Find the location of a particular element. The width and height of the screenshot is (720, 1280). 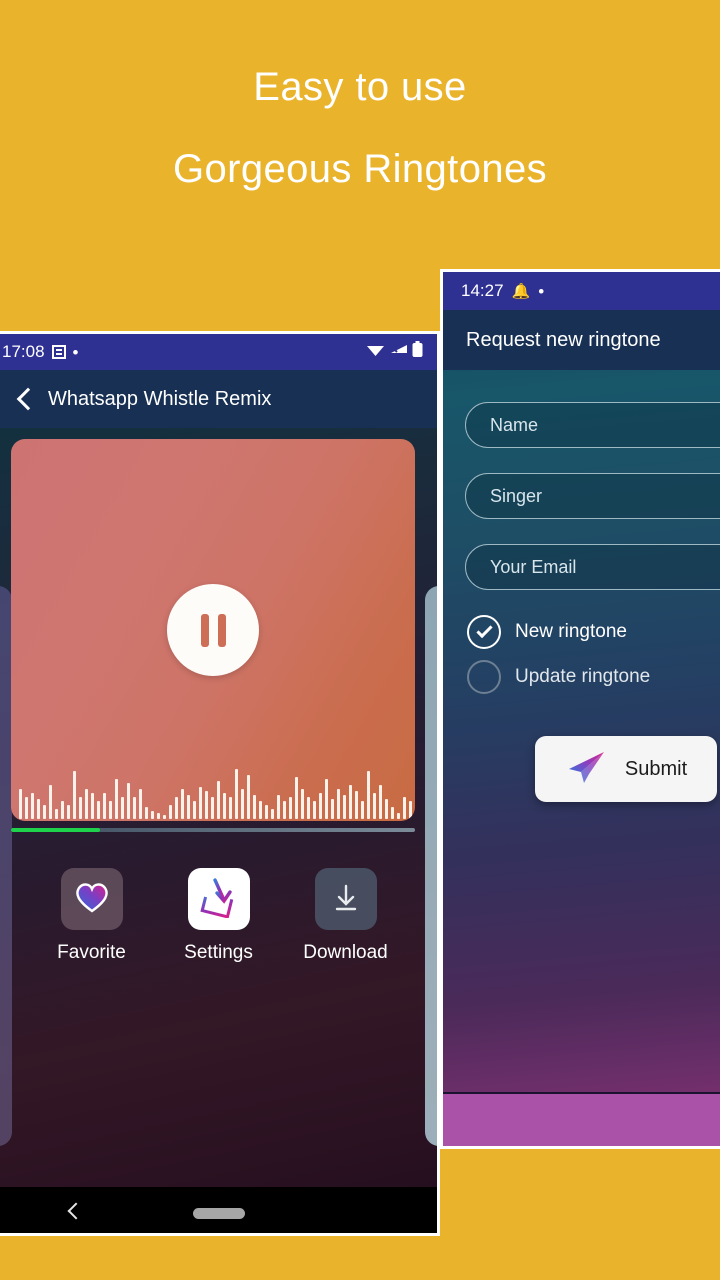

singer-field-placeholder: Singer is located at coordinates (516, 495).